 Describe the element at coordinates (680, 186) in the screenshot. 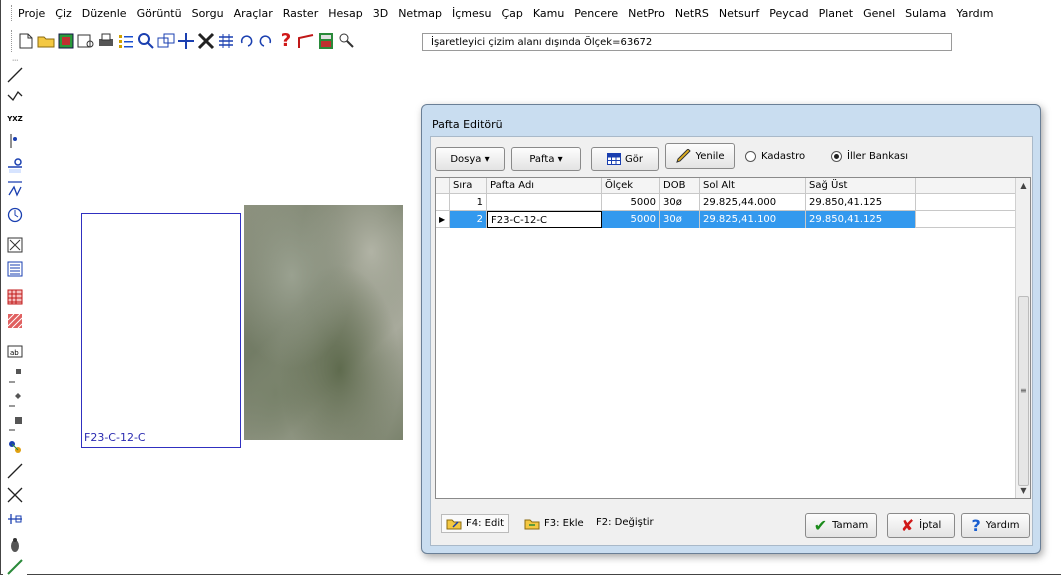

I see `col-header-dob: DOB` at that location.